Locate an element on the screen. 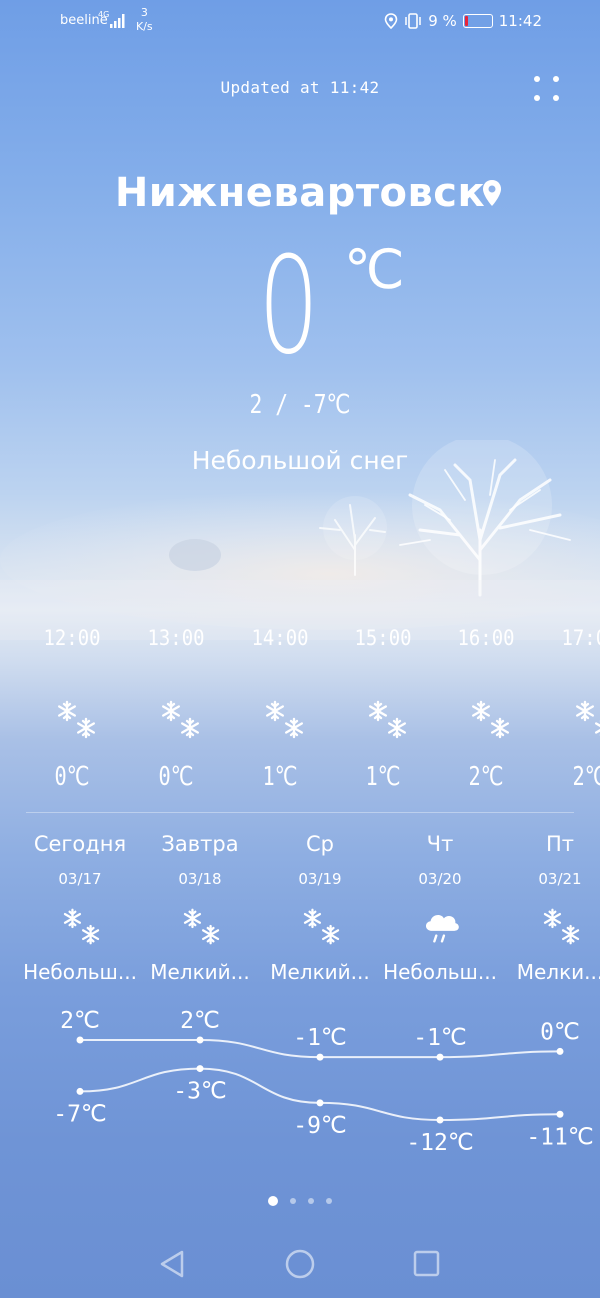 The height and width of the screenshot is (1298, 600). battery-percent: 9 % is located at coordinates (442, 21).